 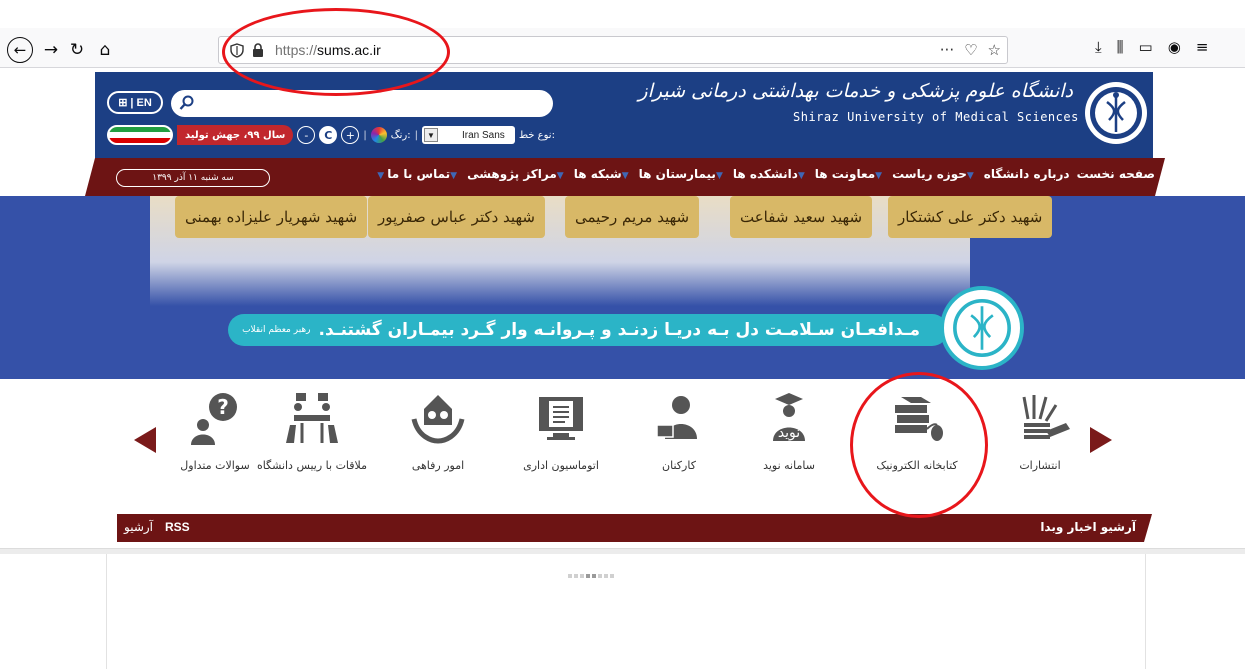 I want to click on quick-link-staff: کارکنان, so click(x=679, y=430).